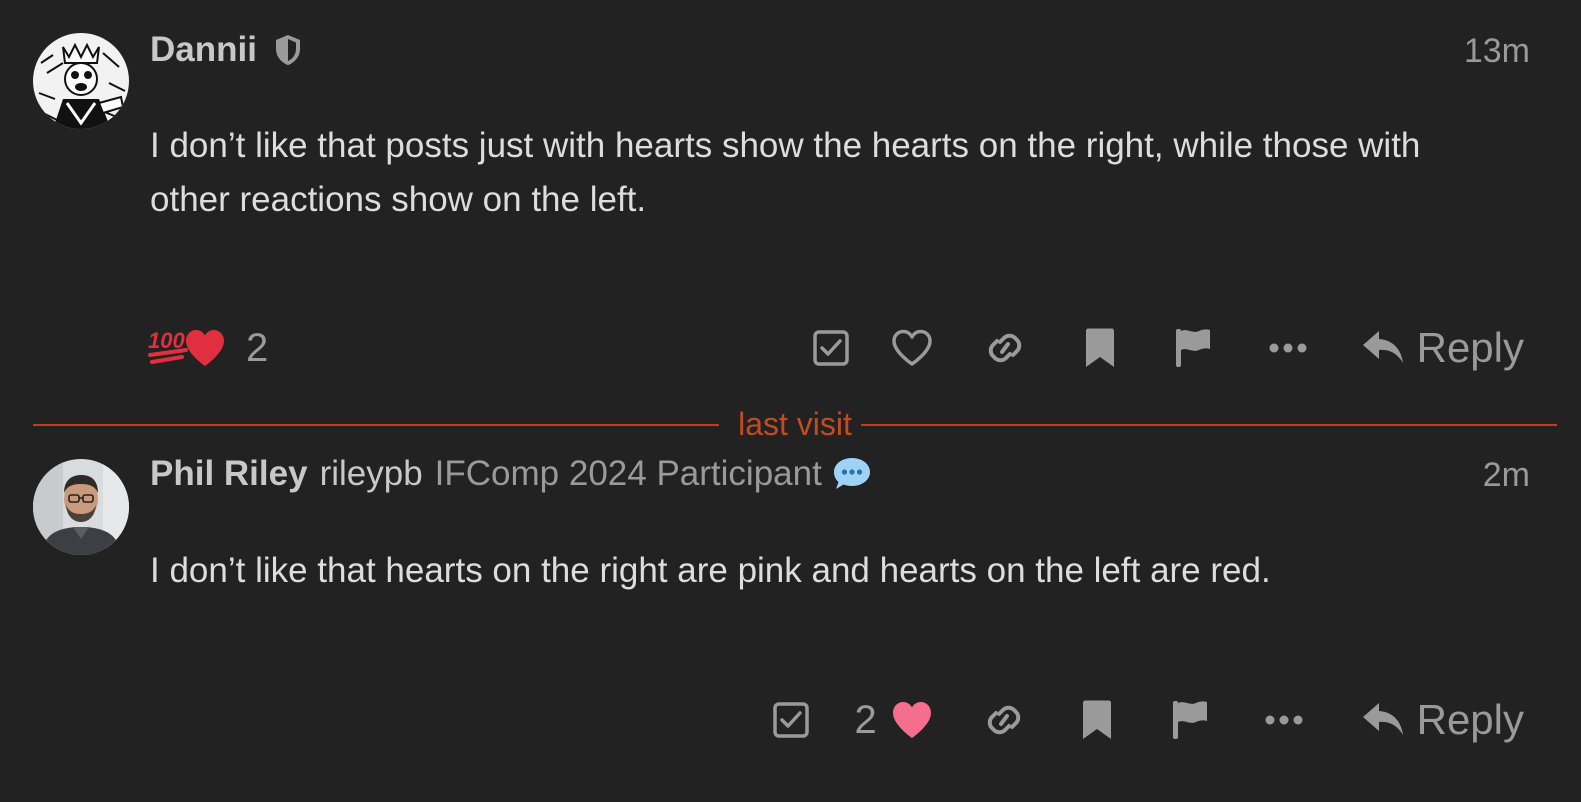 Image resolution: width=1581 pixels, height=802 pixels. Describe the element at coordinates (628, 473) in the screenshot. I see `user-title: IFComp 2024 Participant` at that location.